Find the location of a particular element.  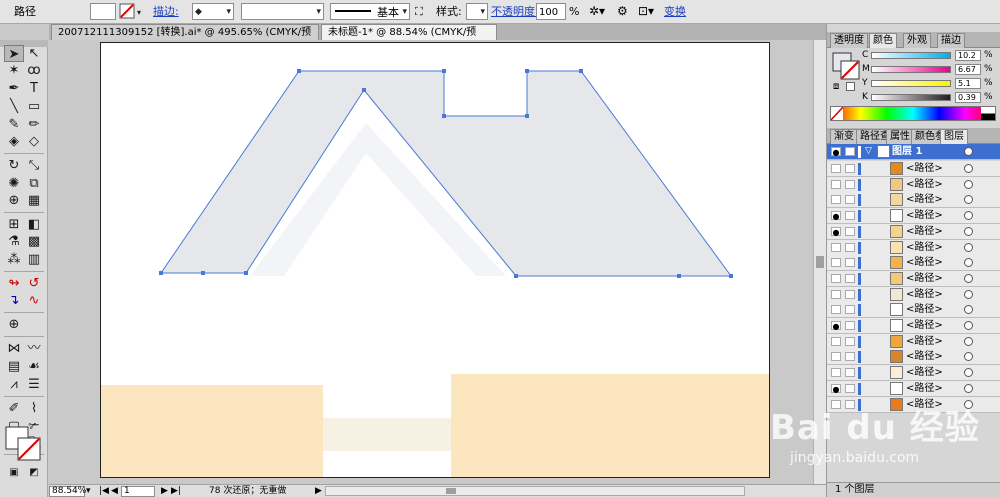

zoom-field: 88.54% is located at coordinates (67, 491).